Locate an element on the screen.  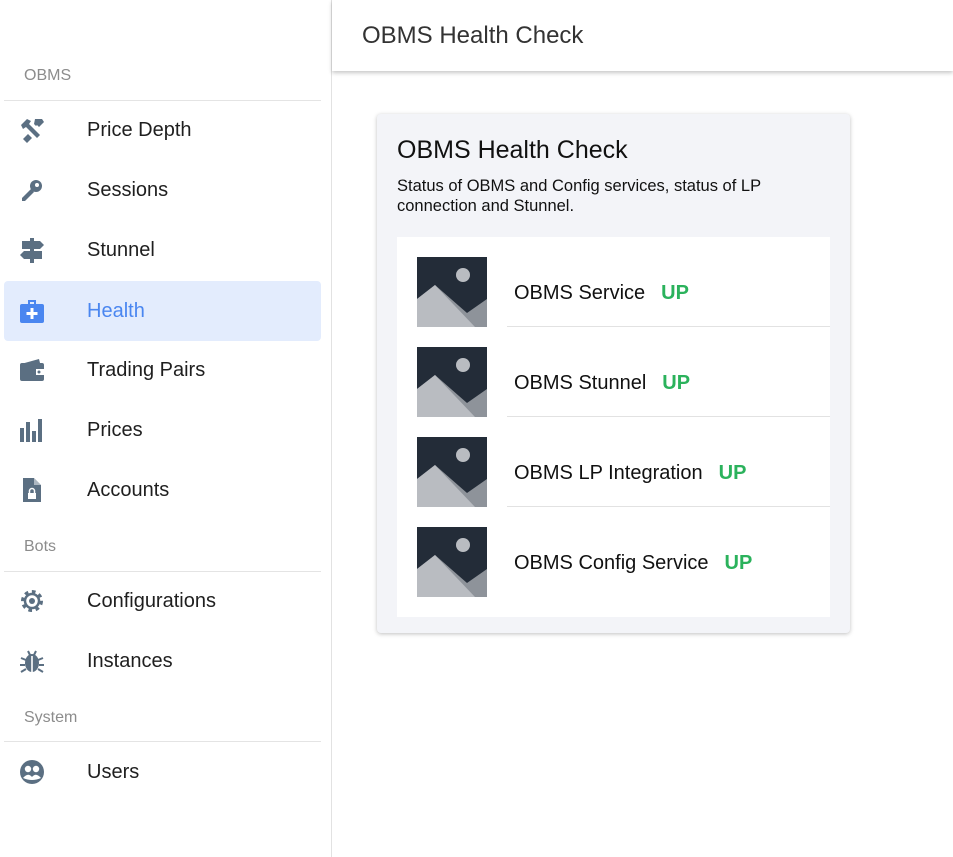
service-name-row: OBMS LP Integration UP is located at coordinates (630, 473).